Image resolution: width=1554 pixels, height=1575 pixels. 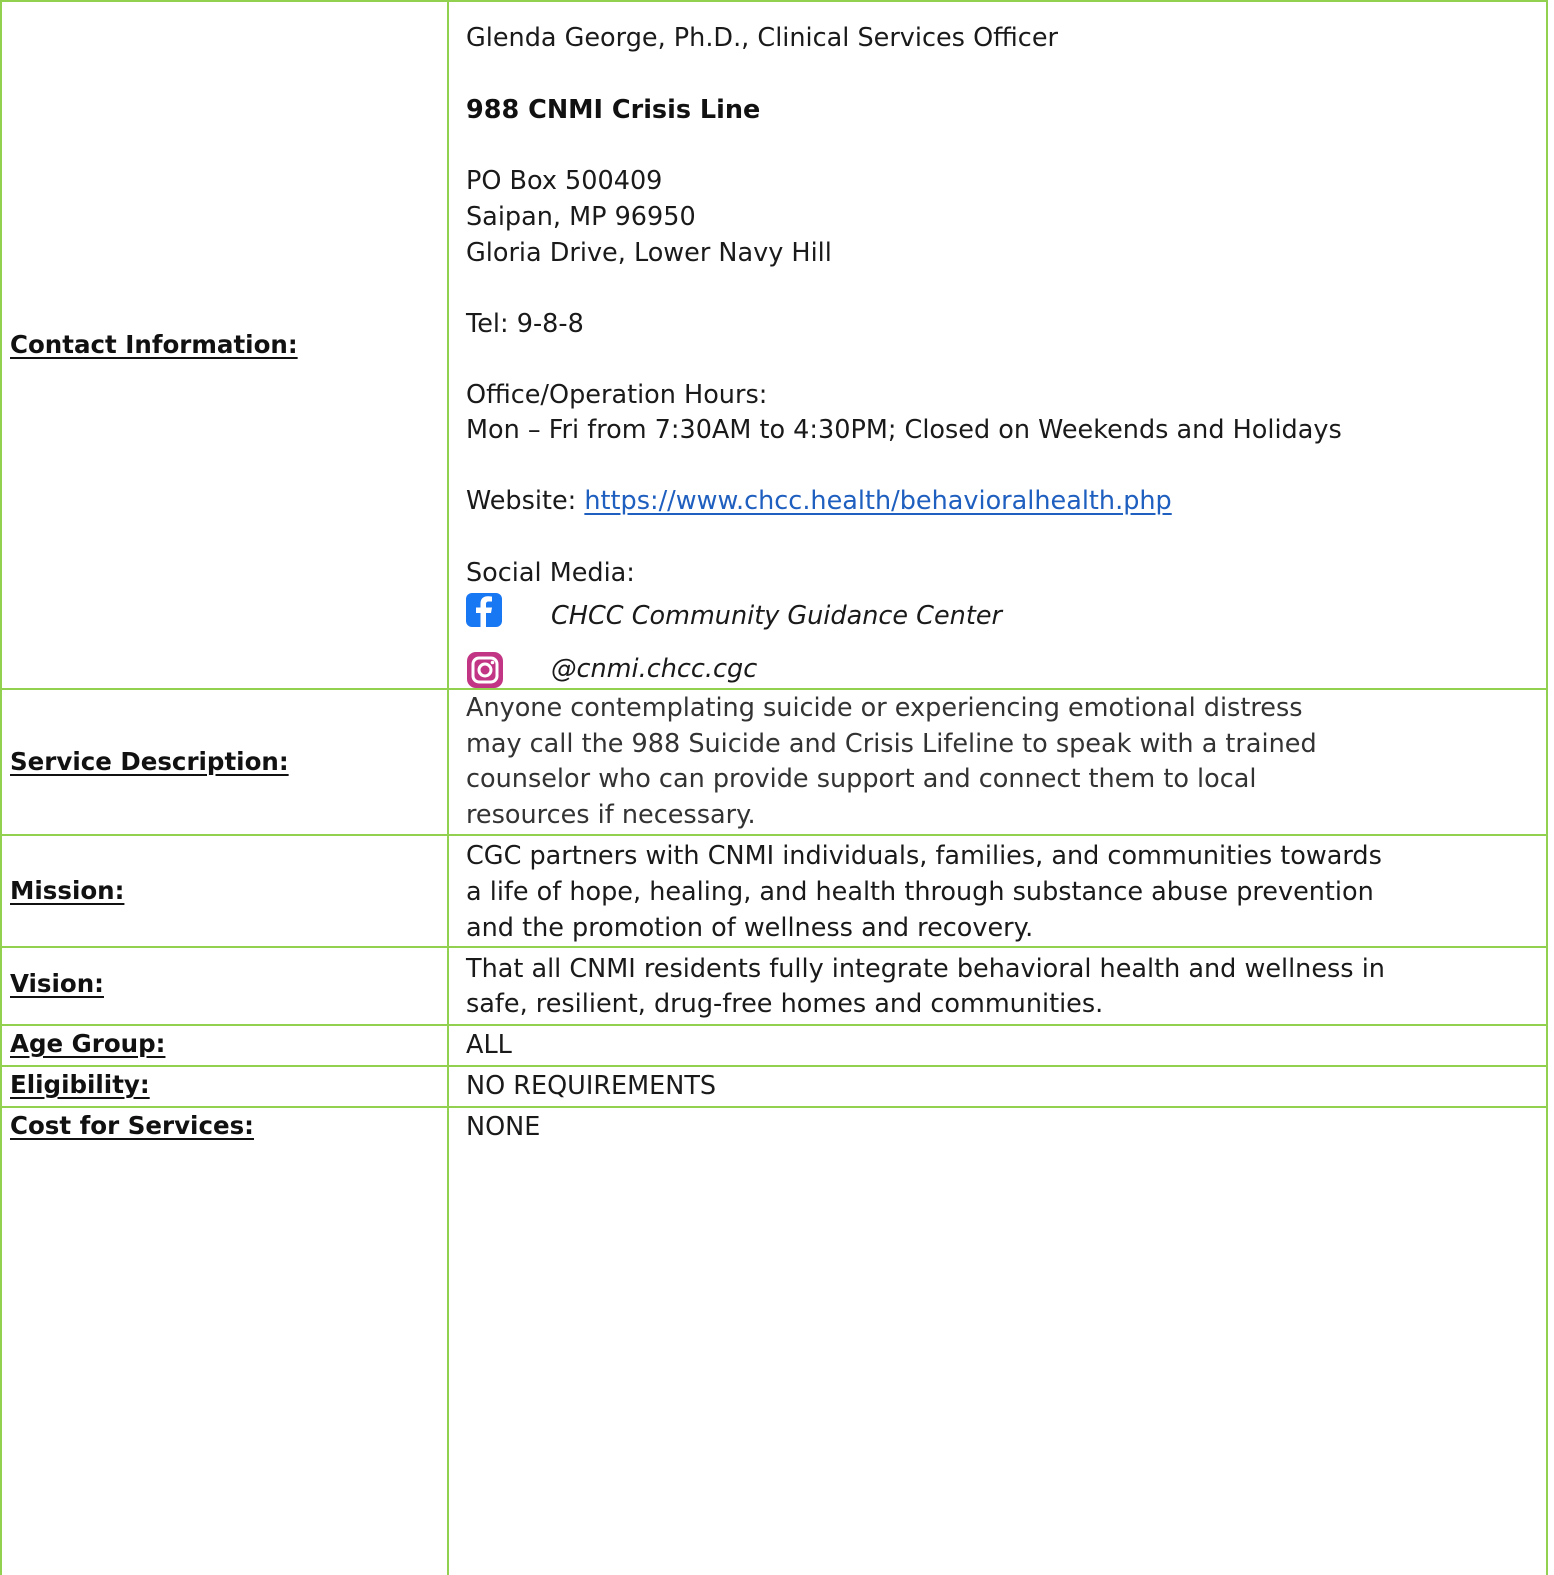 I want to click on contact-information-label: Contact Information:, so click(x=154, y=344).